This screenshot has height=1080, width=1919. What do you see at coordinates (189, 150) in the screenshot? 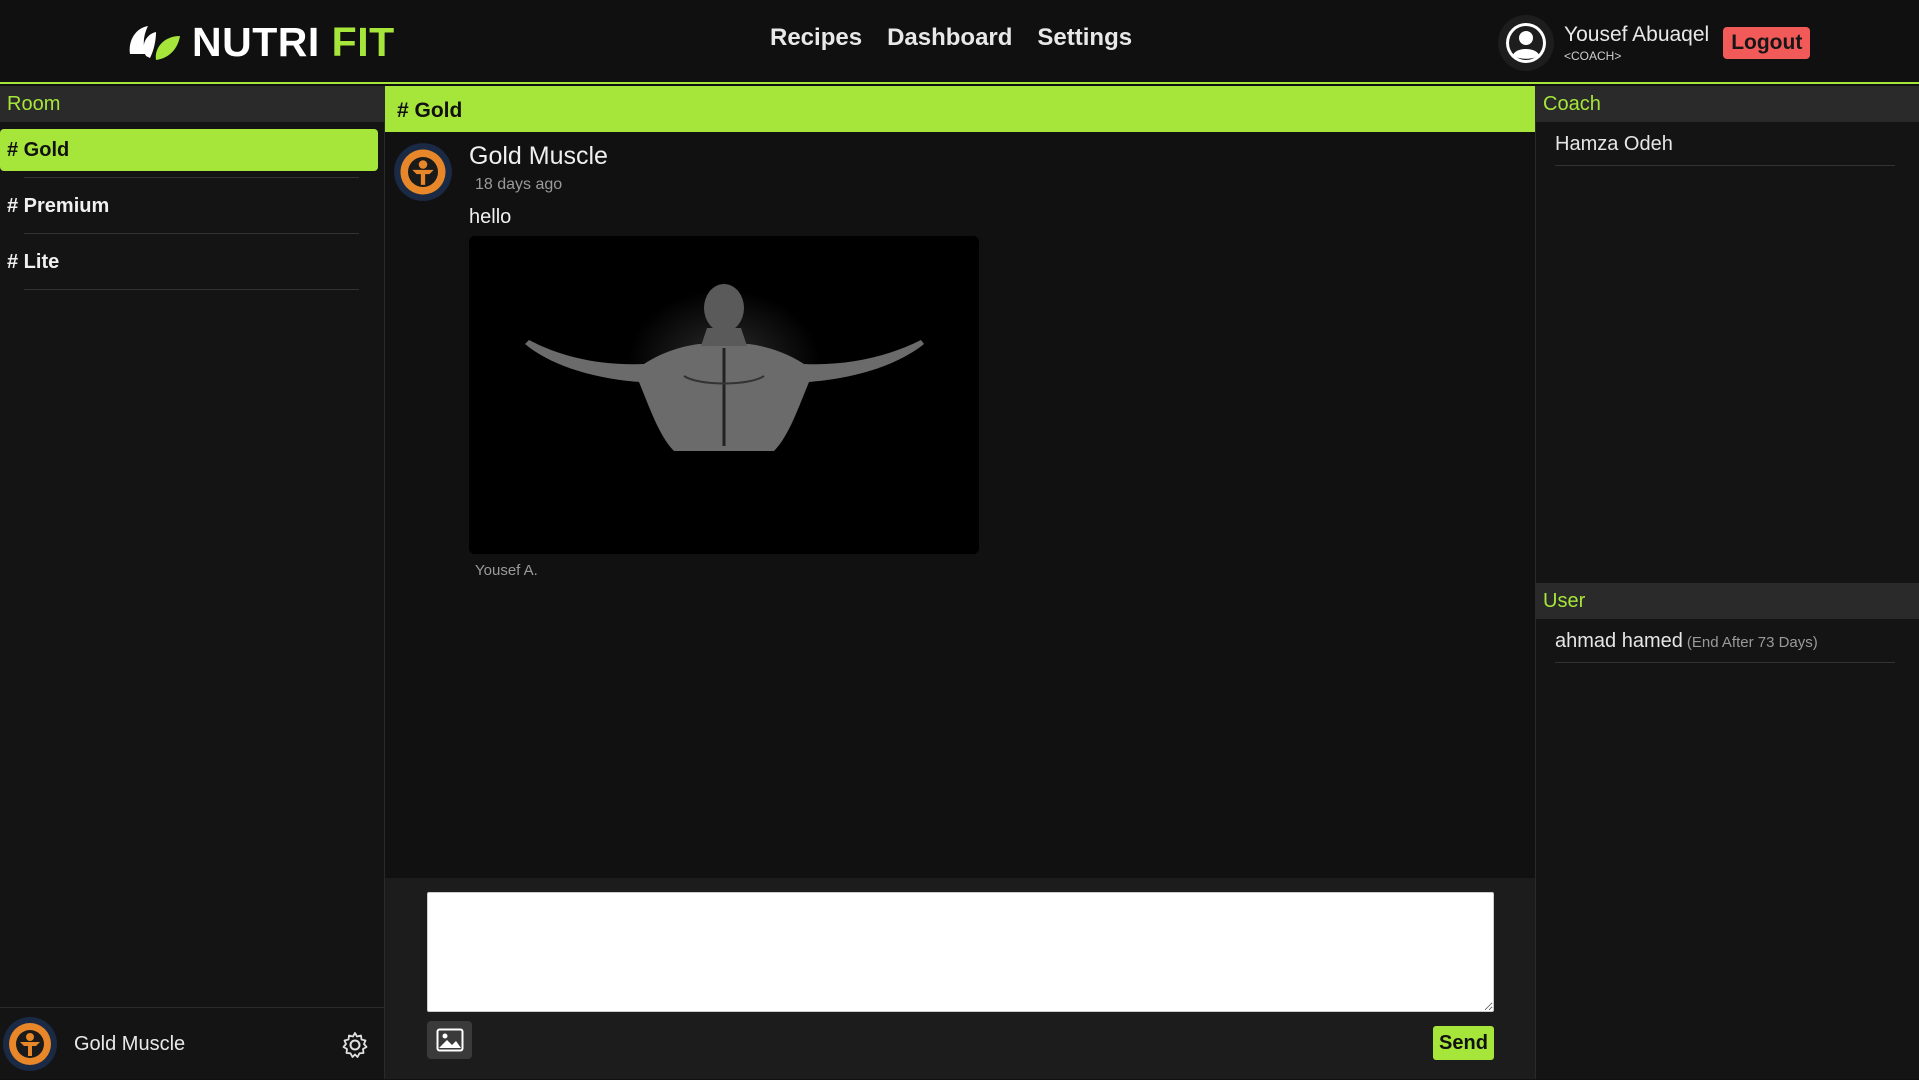
I see `room-item-gold: # Gold` at bounding box center [189, 150].